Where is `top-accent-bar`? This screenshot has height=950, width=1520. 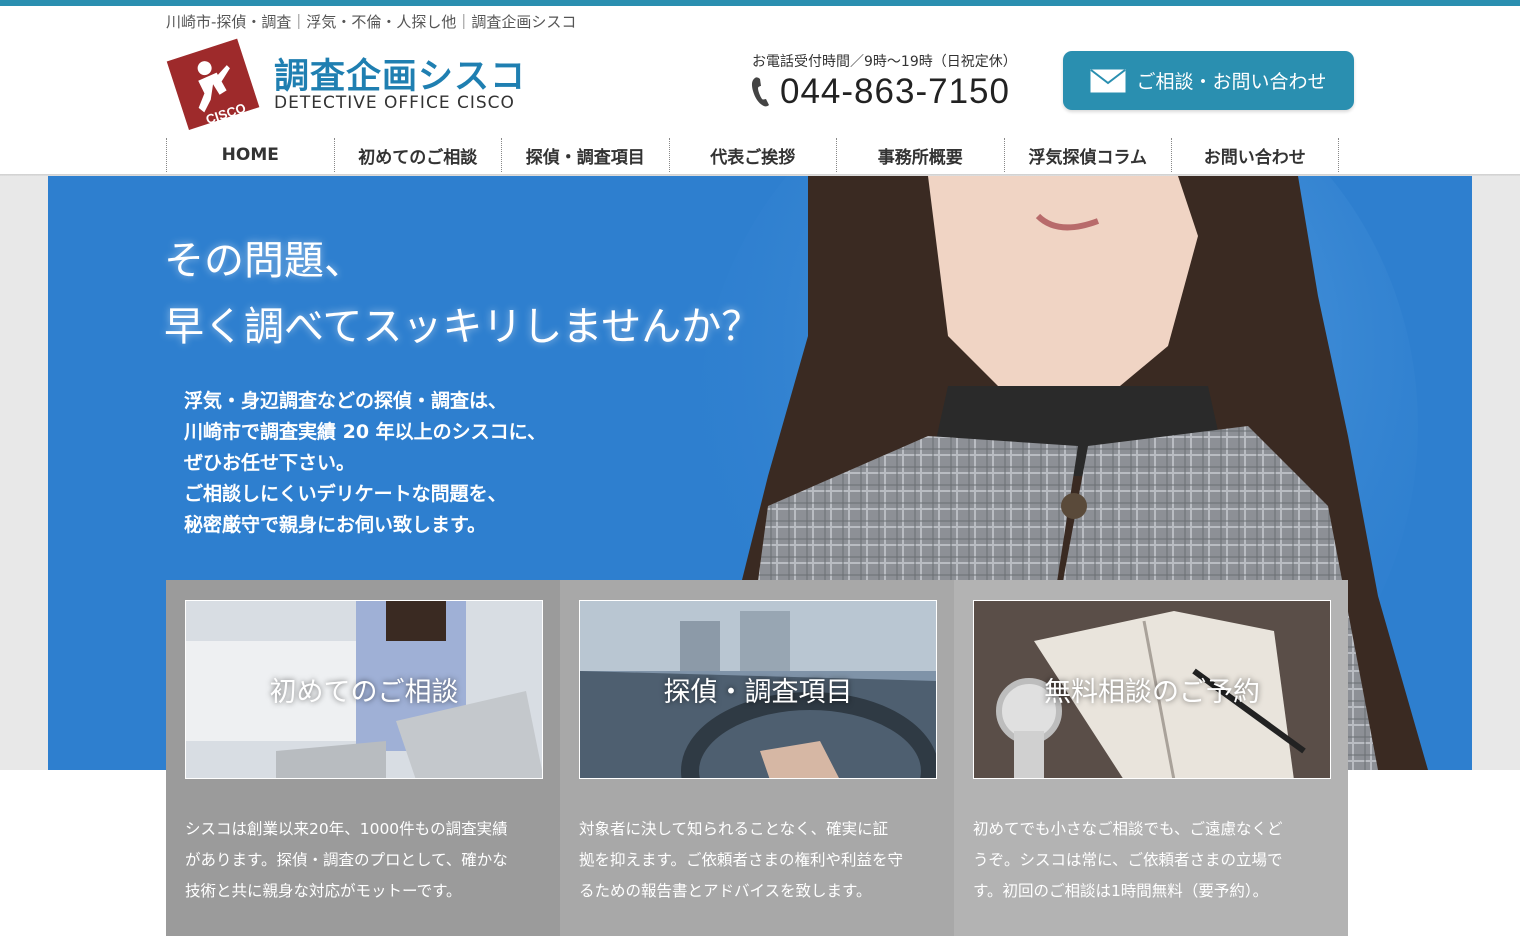
top-accent-bar is located at coordinates (760, 3).